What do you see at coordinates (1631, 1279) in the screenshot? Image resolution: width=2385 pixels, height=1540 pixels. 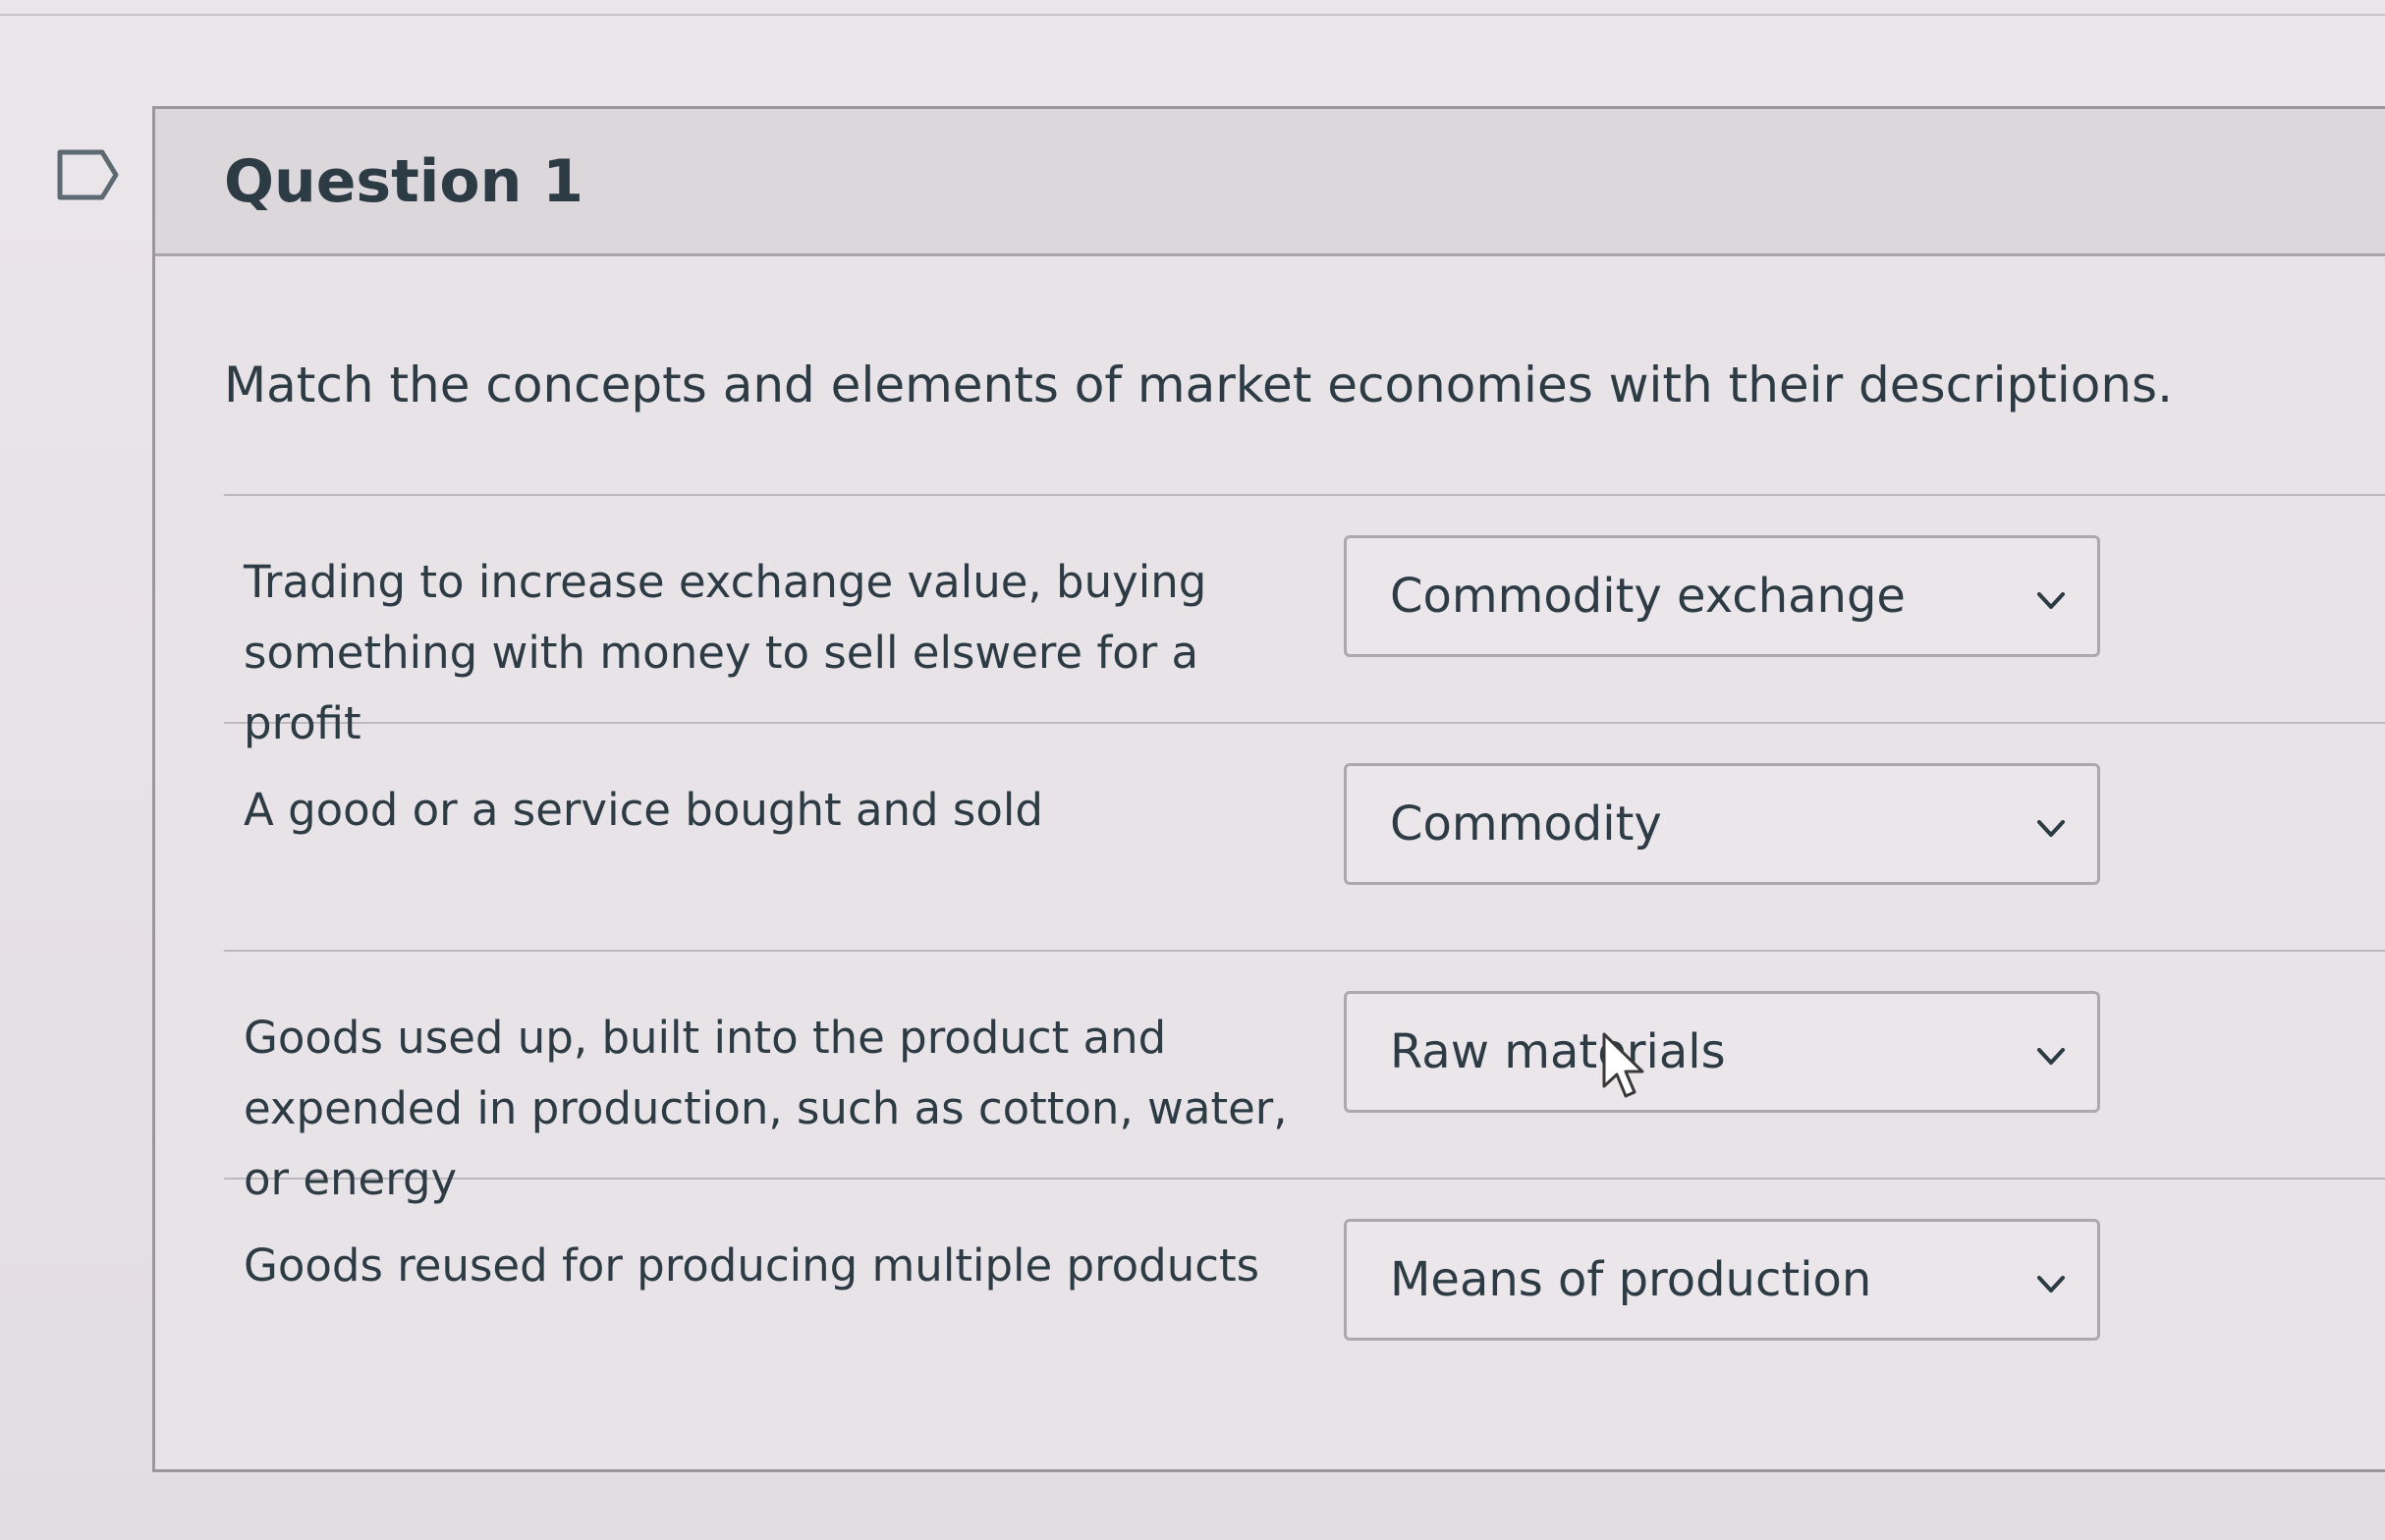 I see `select-value: Means of production` at bounding box center [1631, 1279].